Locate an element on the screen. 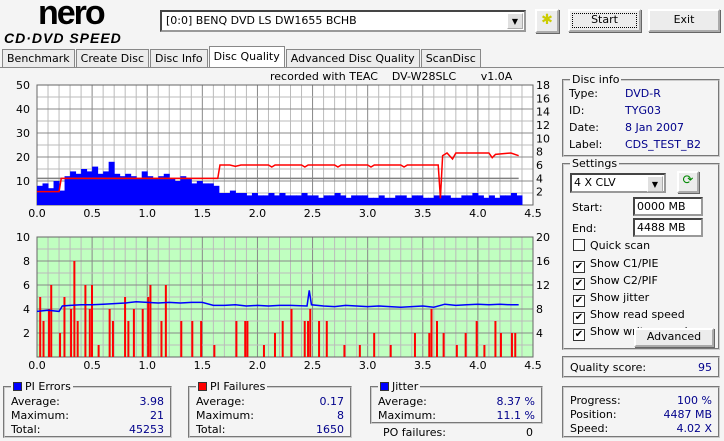 Image resolution: width=724 pixels, height=441 pixels. jitter-group: Jitter Average: 8.37 % Maximum: 11.1 % is located at coordinates (456, 402).